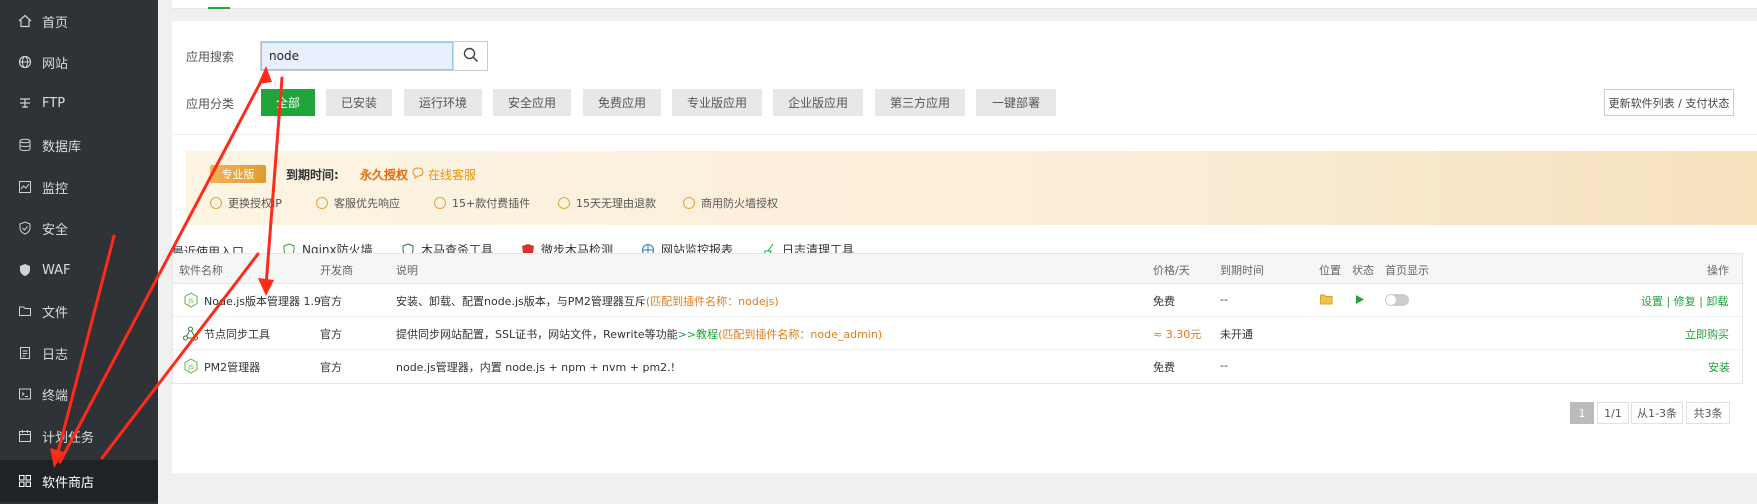 The width and height of the screenshot is (1757, 504). What do you see at coordinates (79, 394) in the screenshot?
I see `sidebar-item-terminal: 终端` at bounding box center [79, 394].